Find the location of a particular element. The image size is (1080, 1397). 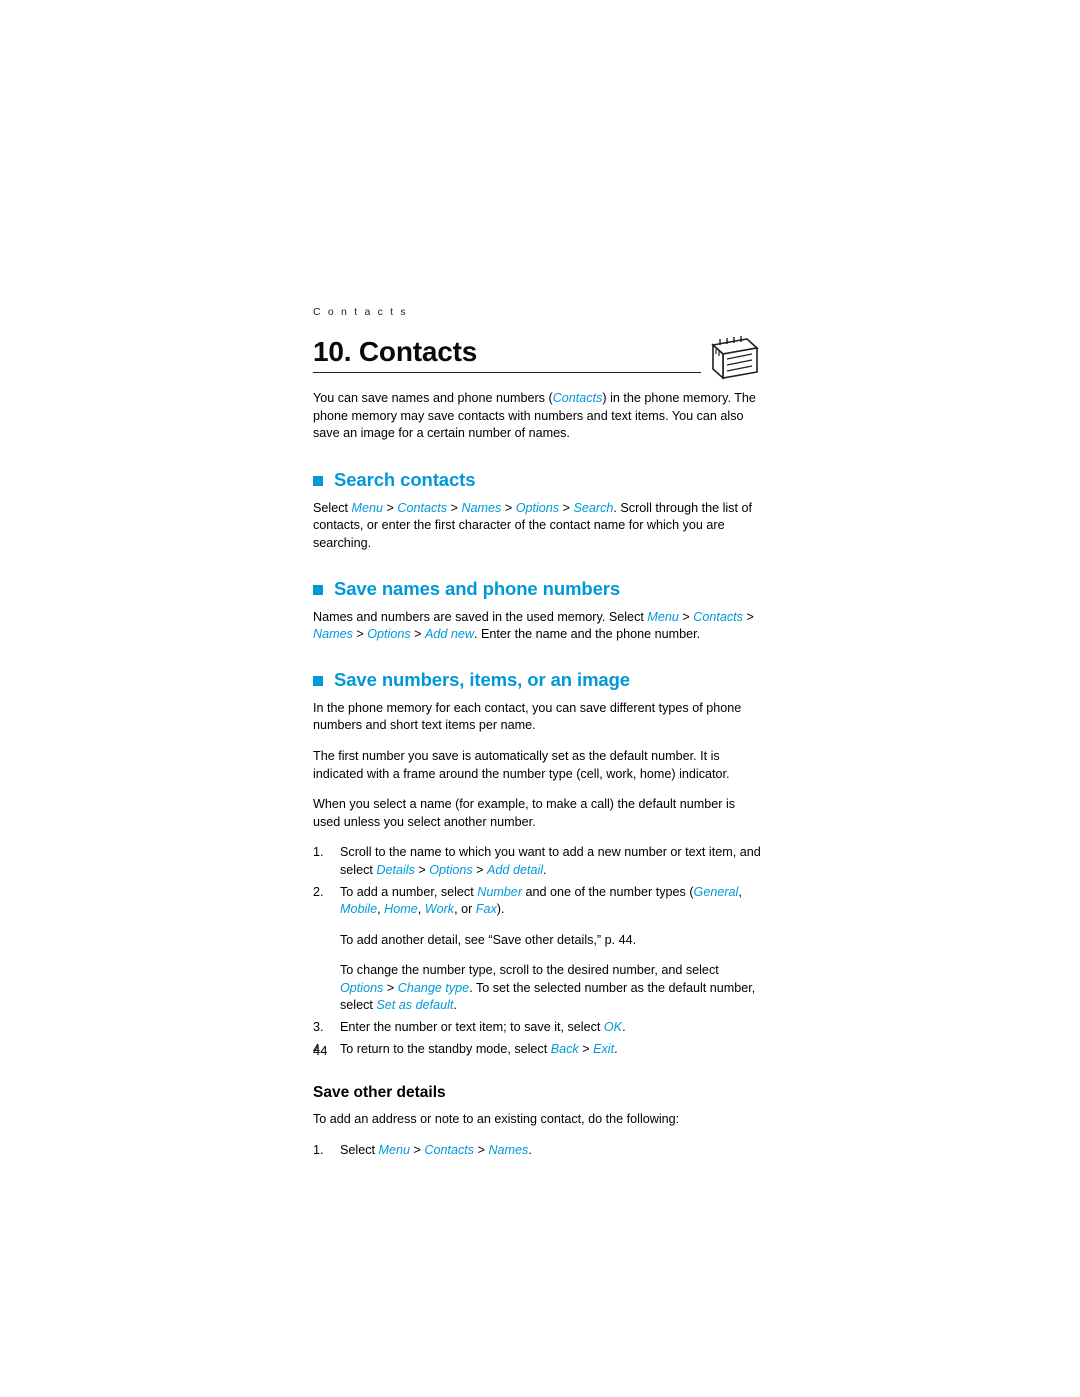

section-heading-save-numbers: Save numbers, items, or an image is located at coordinates (538, 680).